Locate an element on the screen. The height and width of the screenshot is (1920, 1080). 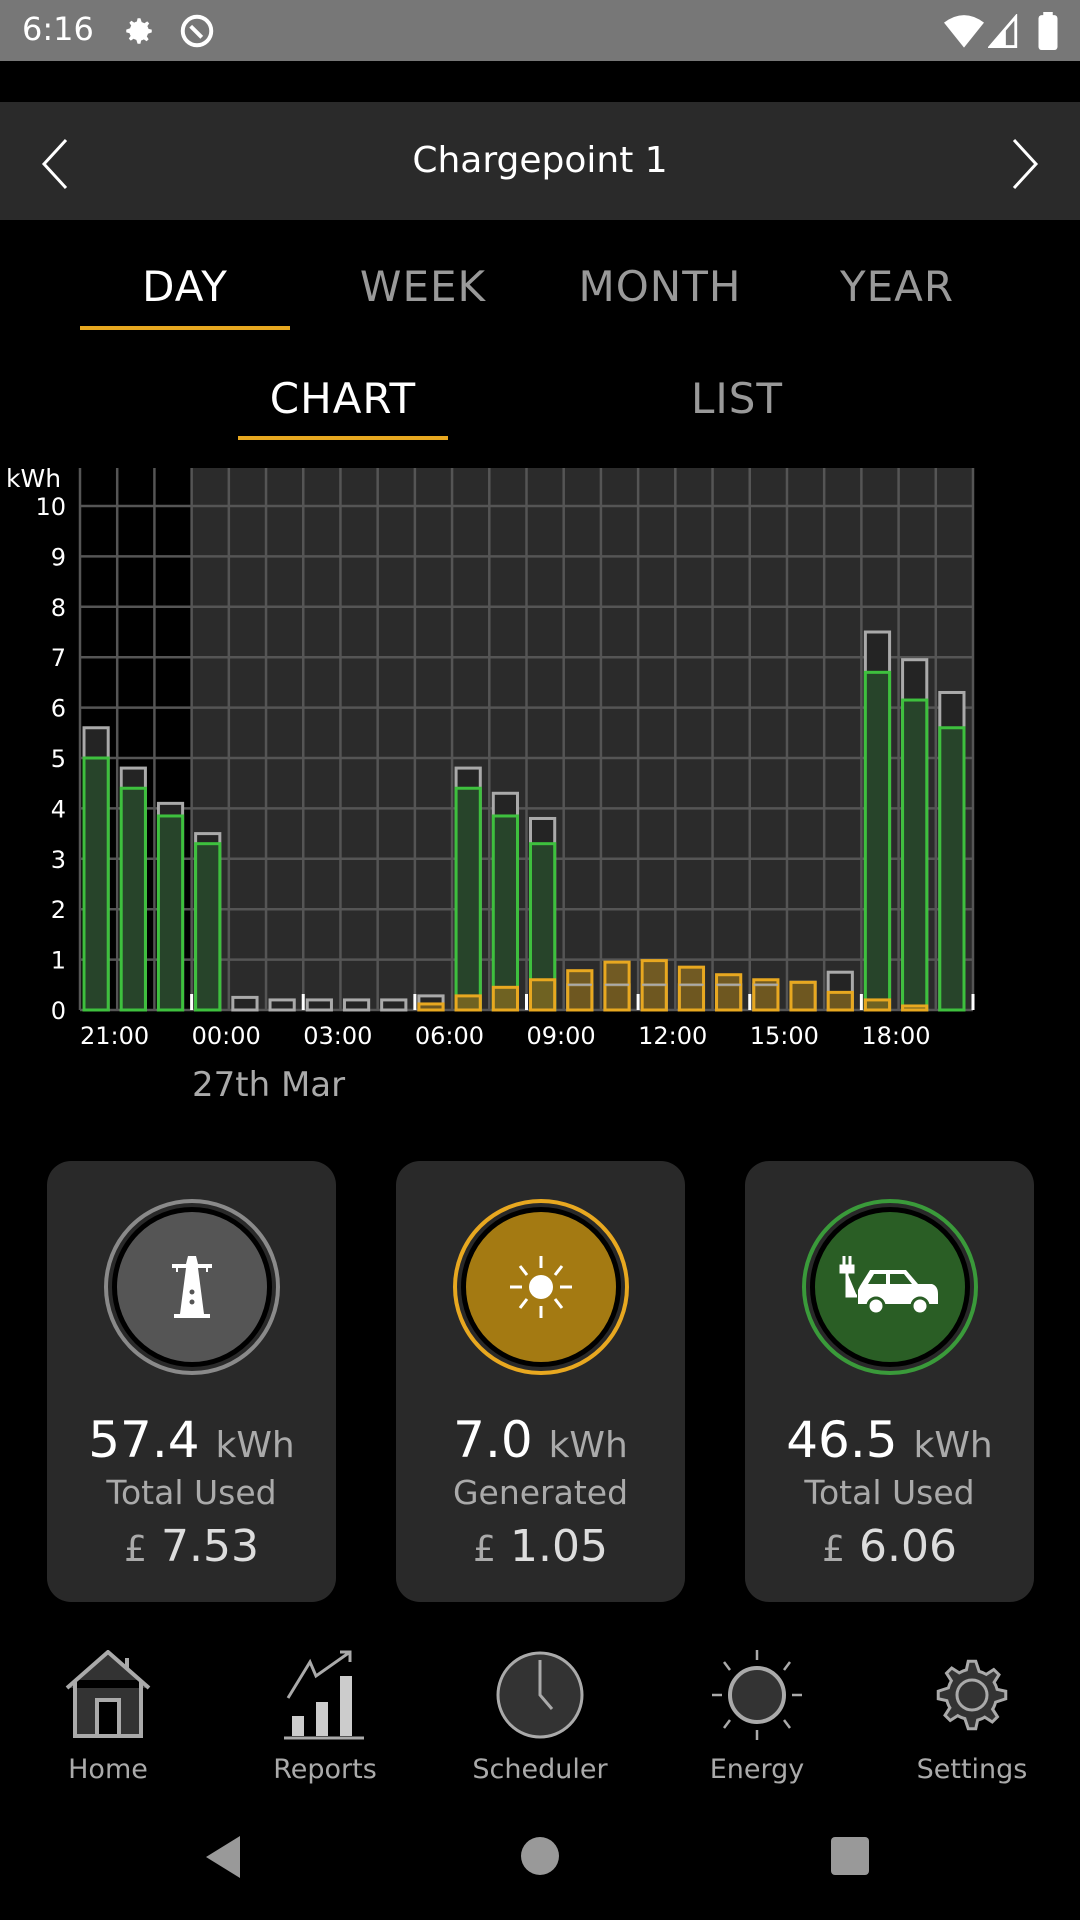
solar-label: Generated is located at coordinates (540, 1492).